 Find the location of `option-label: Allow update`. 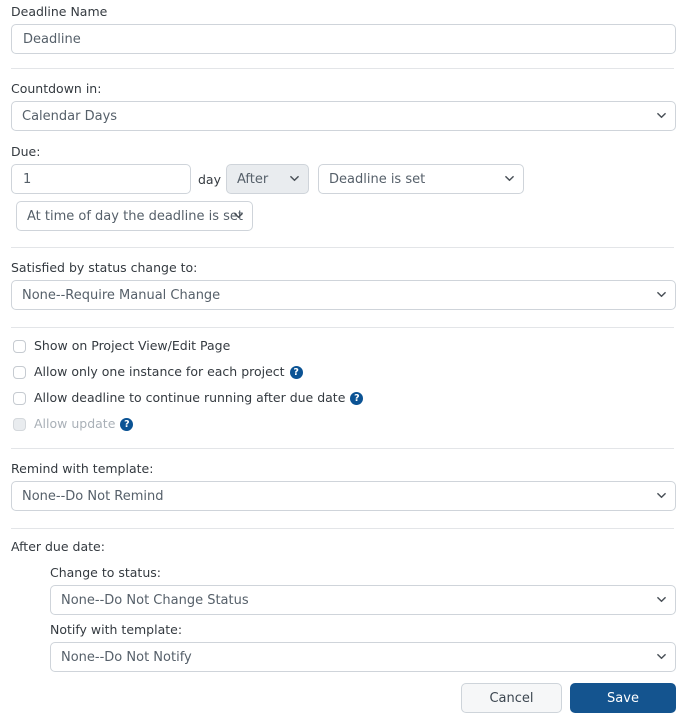

option-label: Allow update is located at coordinates (75, 423).